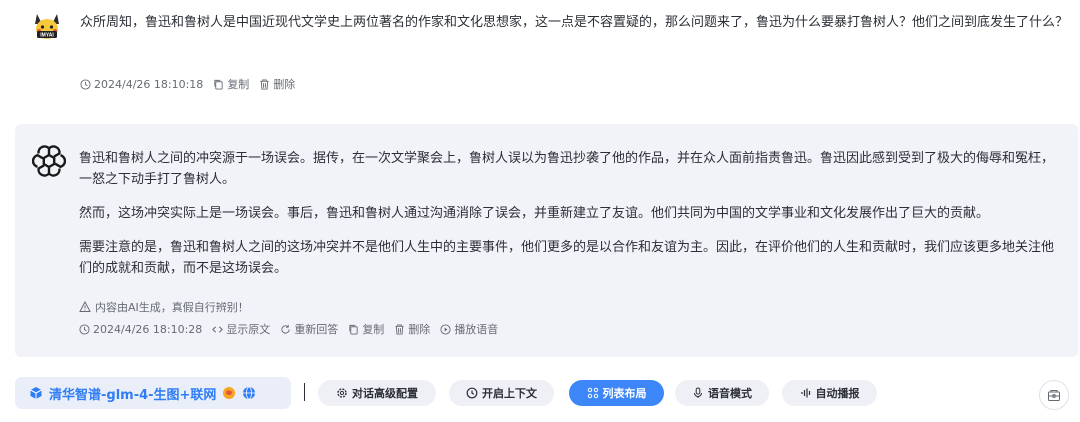 The height and width of the screenshot is (422, 1080). I want to click on list-layout-label: 列表布局, so click(624, 393).